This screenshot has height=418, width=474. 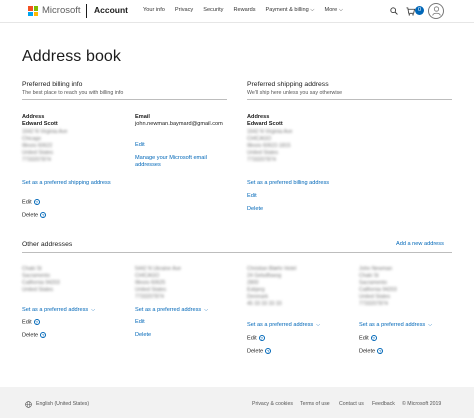 What do you see at coordinates (72, 56) in the screenshot?
I see `page-title: Address book` at bounding box center [72, 56].